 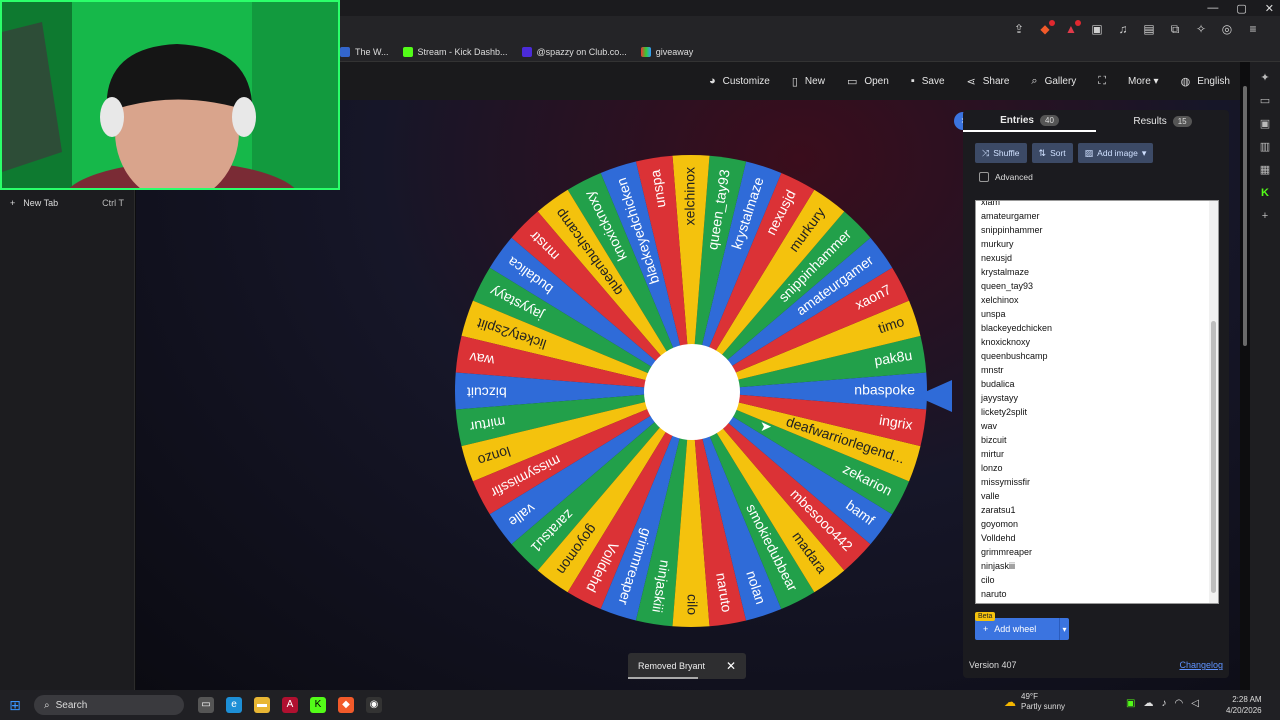 I want to click on shuffle-button: ⤨ Shuffle, so click(x=1001, y=153).